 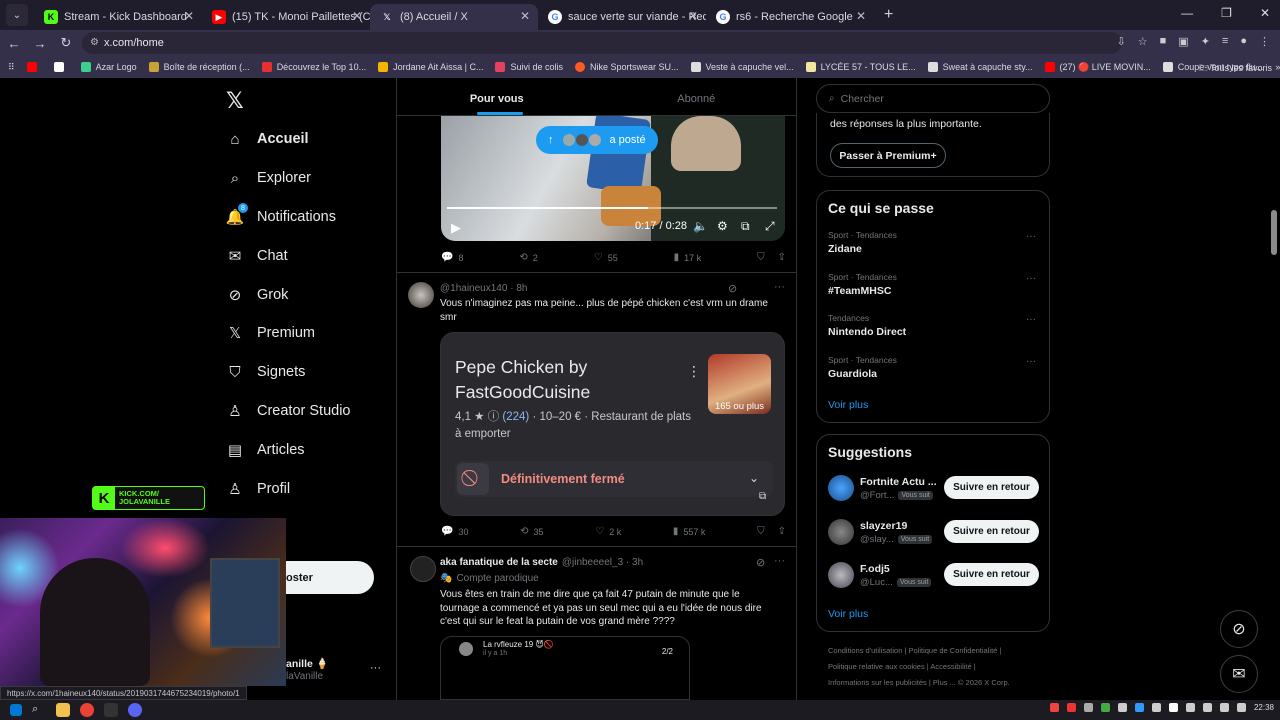 What do you see at coordinates (268, 178) in the screenshot?
I see `nav-item-explorer: ⌕ Explorer` at bounding box center [268, 178].